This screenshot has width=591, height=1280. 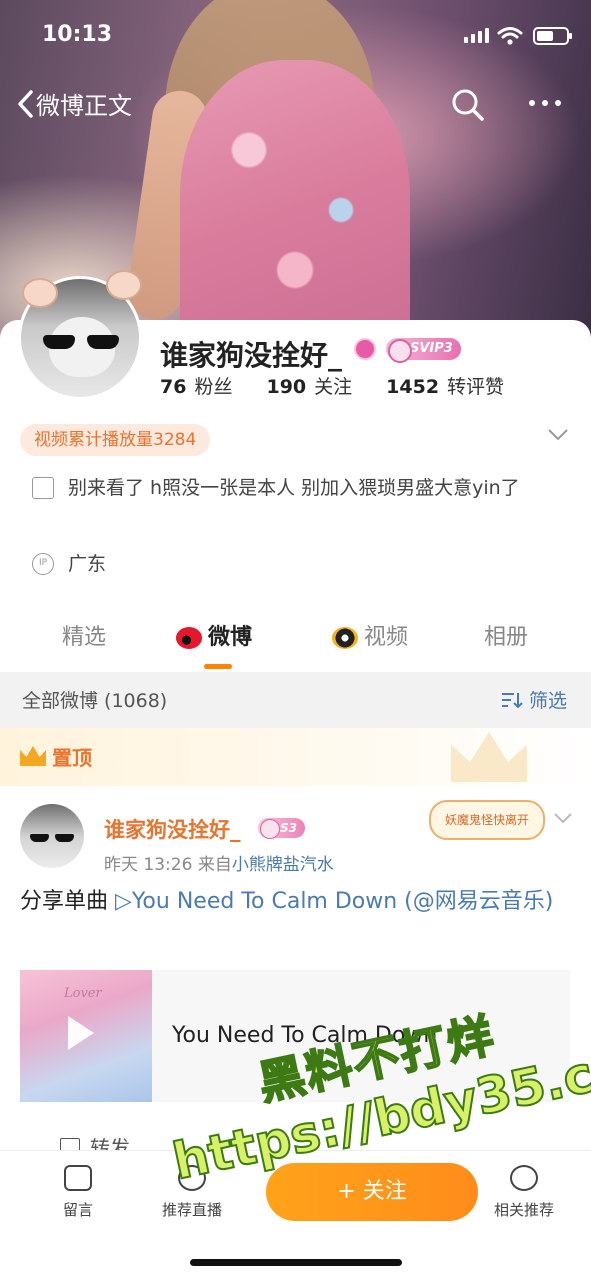 I want to click on compass-icon, so click(x=524, y=1178).